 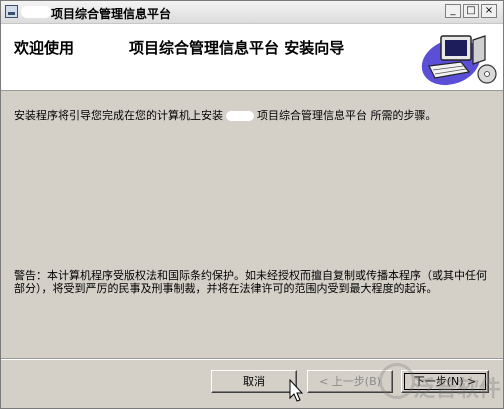 I want to click on intro-text-before: 安装程序将引导您完成在您的计算机上安装, so click(x=118, y=115).